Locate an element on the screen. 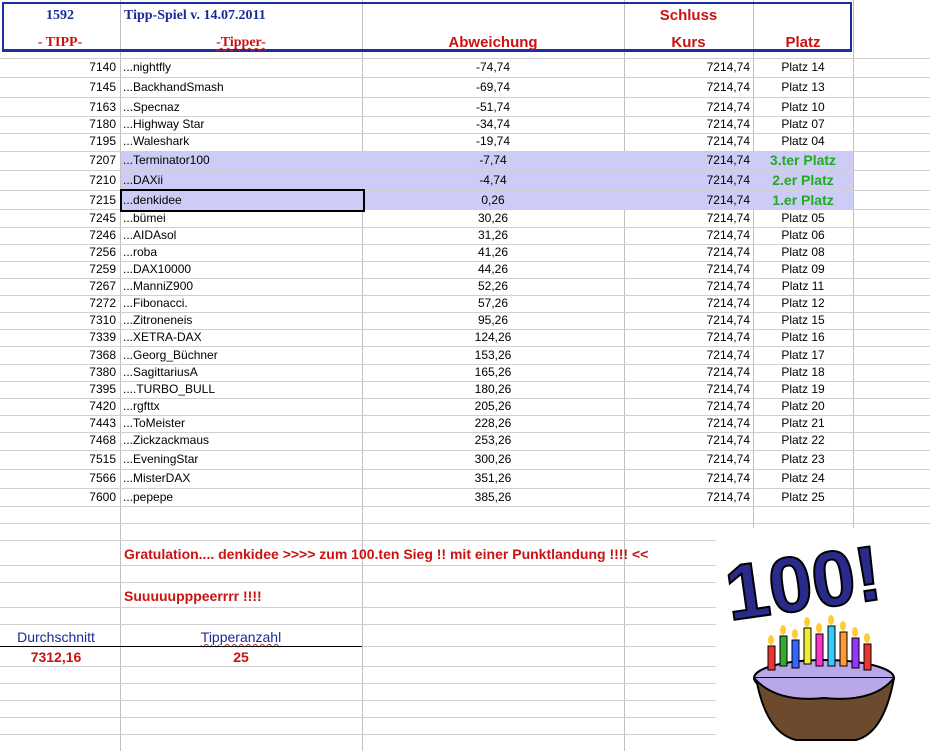  platz-cell: Platz 07 is located at coordinates (803, 124).